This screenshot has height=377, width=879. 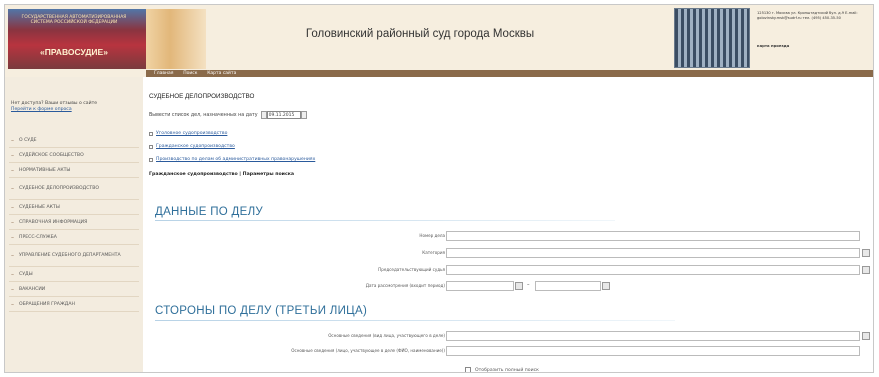 What do you see at coordinates (32, 289) in the screenshot?
I see `sidebar-item-label: ВАКАНСИИ` at bounding box center [32, 289].